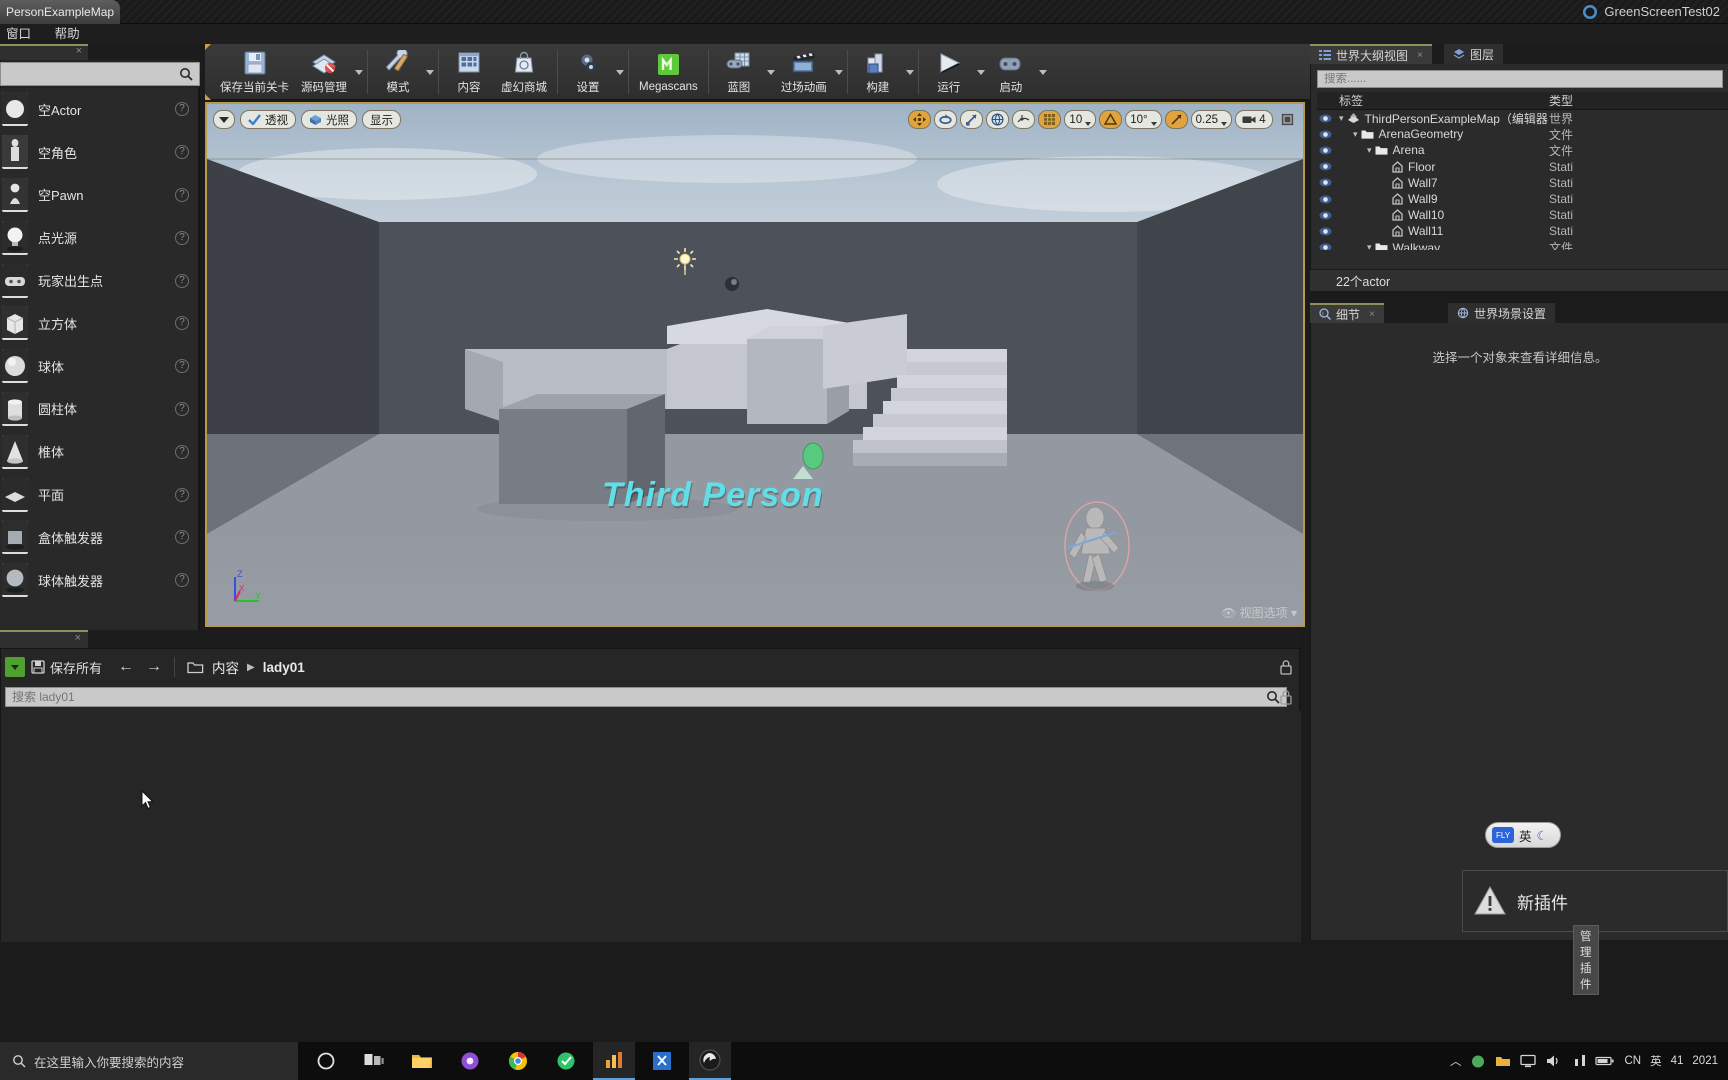 This screenshot has height=1080, width=1728. Describe the element at coordinates (99, 451) in the screenshot. I see `place-actor-item-8: 椎体?` at that location.